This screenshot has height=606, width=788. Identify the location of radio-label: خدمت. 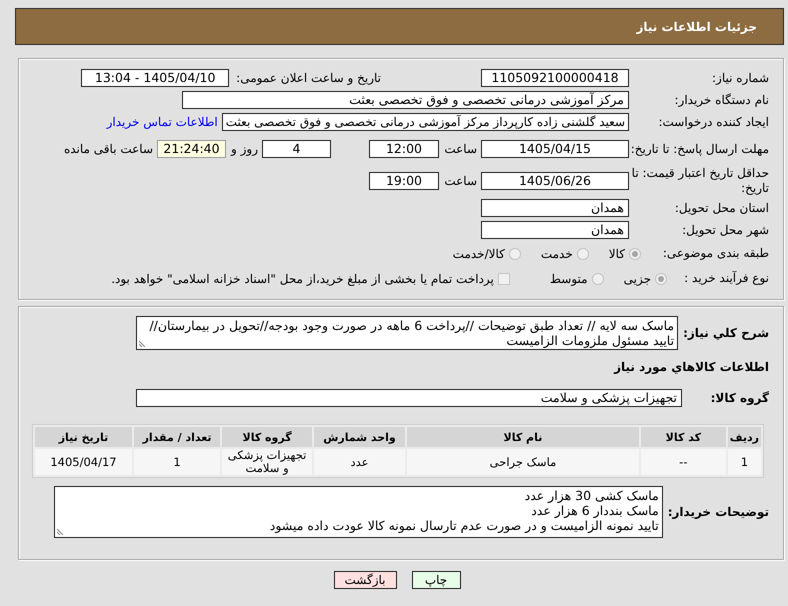
(556, 253).